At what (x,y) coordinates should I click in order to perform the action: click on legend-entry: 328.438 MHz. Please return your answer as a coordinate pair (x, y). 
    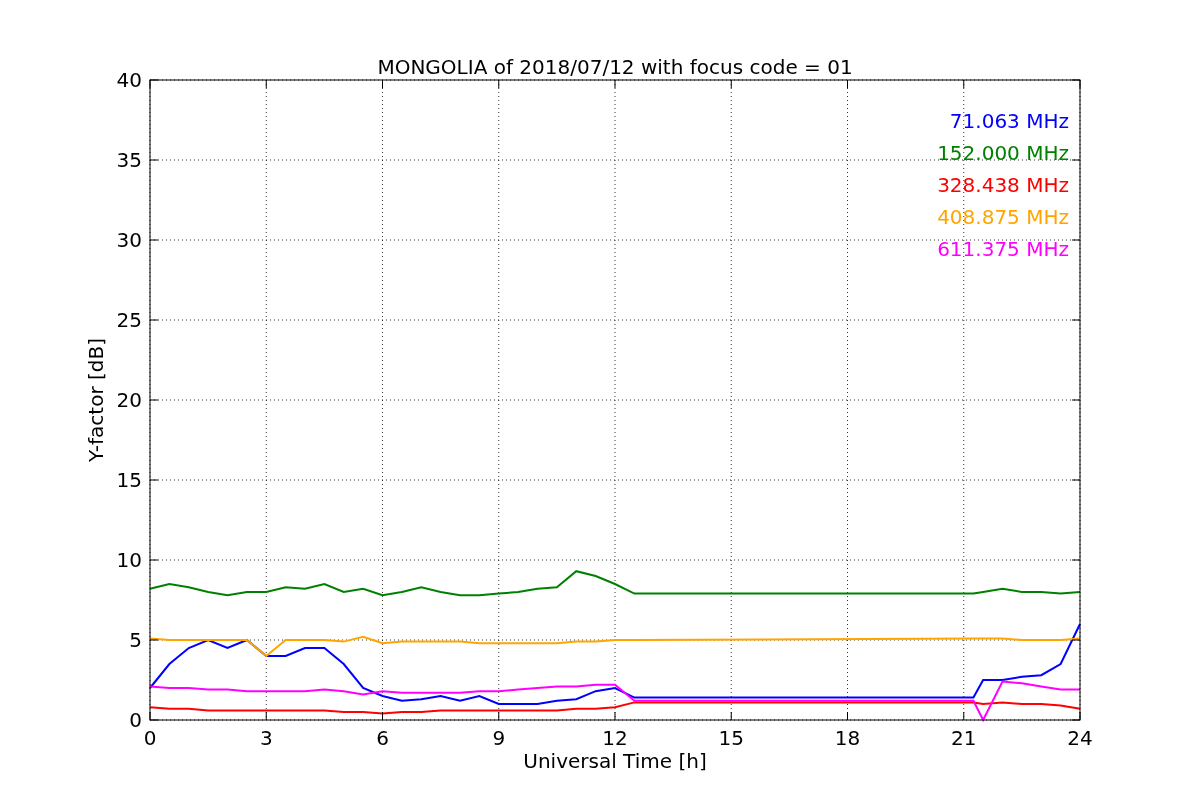
    Looking at the image, I should click on (1003, 185).